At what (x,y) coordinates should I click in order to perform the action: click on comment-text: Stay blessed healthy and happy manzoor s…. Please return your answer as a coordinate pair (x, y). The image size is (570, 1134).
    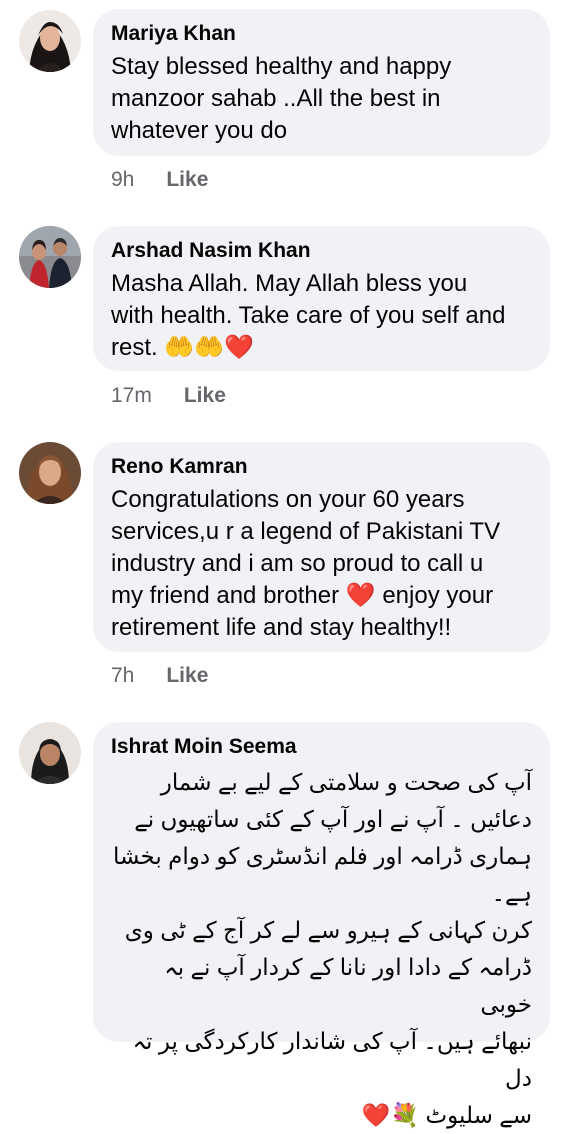
    Looking at the image, I should click on (281, 98).